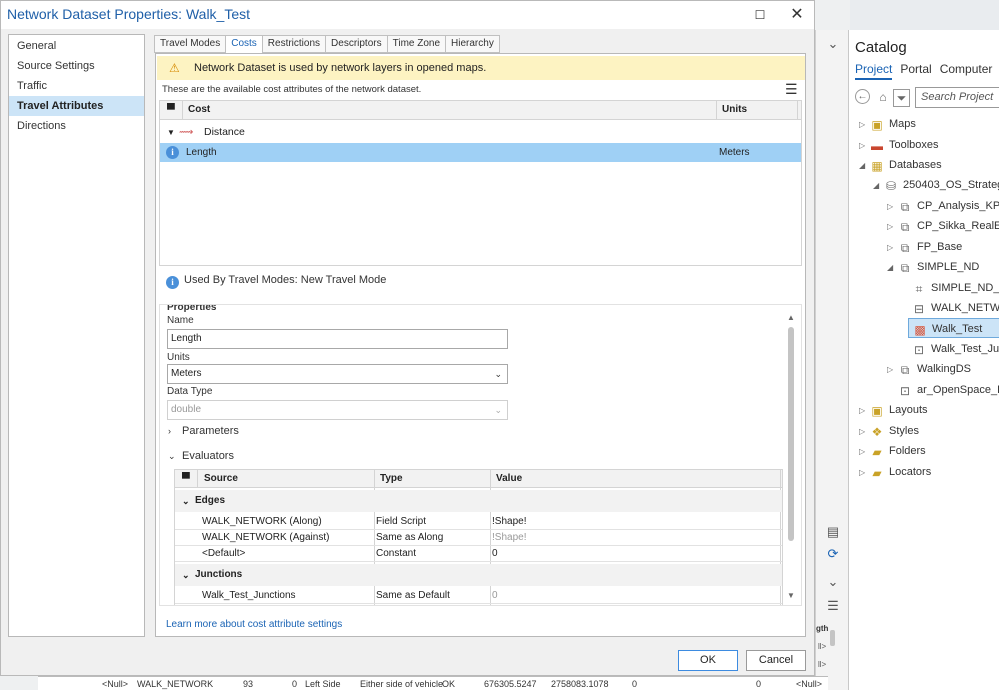  Describe the element at coordinates (904, 431) in the screenshot. I see `catalog-item-label: Styles` at that location.